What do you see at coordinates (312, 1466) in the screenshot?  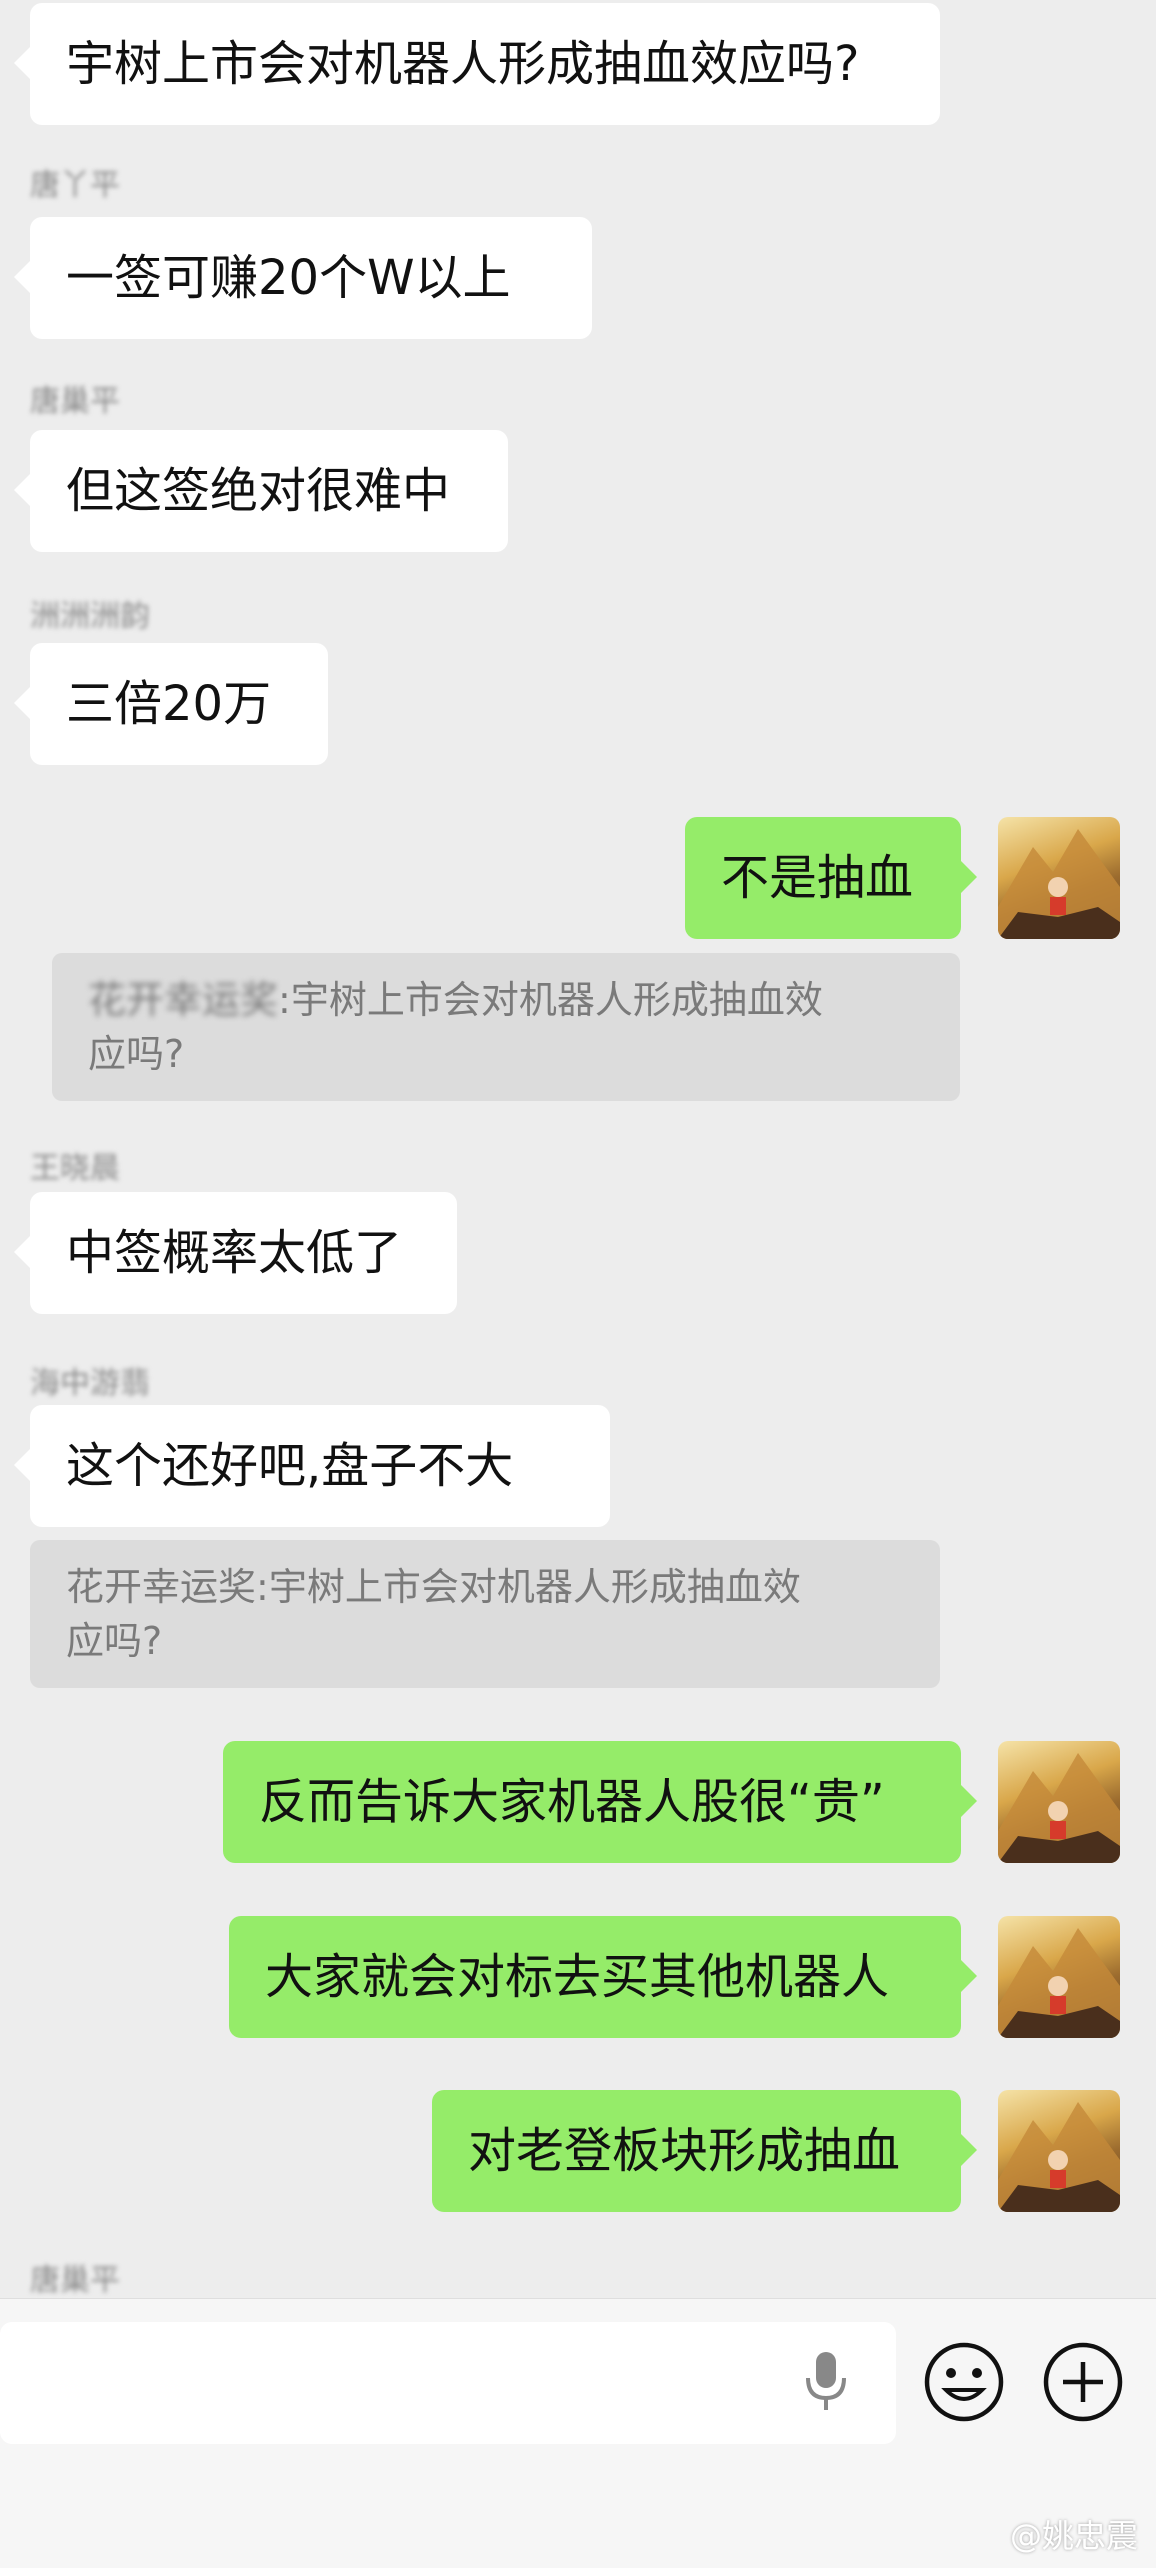 I see `message-bubble: 这个还好吧,盘子不大` at bounding box center [312, 1466].